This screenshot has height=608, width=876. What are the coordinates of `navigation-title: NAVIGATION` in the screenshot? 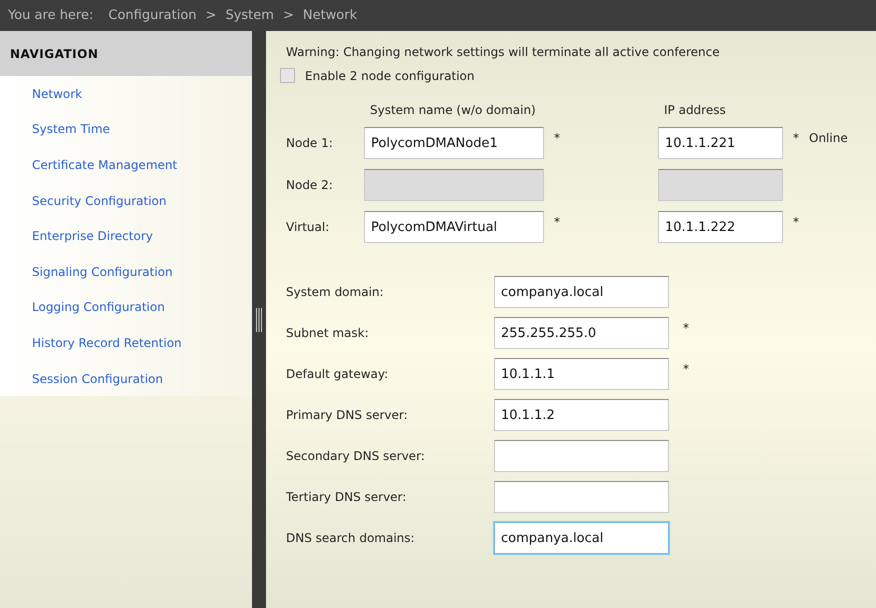 It's located at (126, 53).